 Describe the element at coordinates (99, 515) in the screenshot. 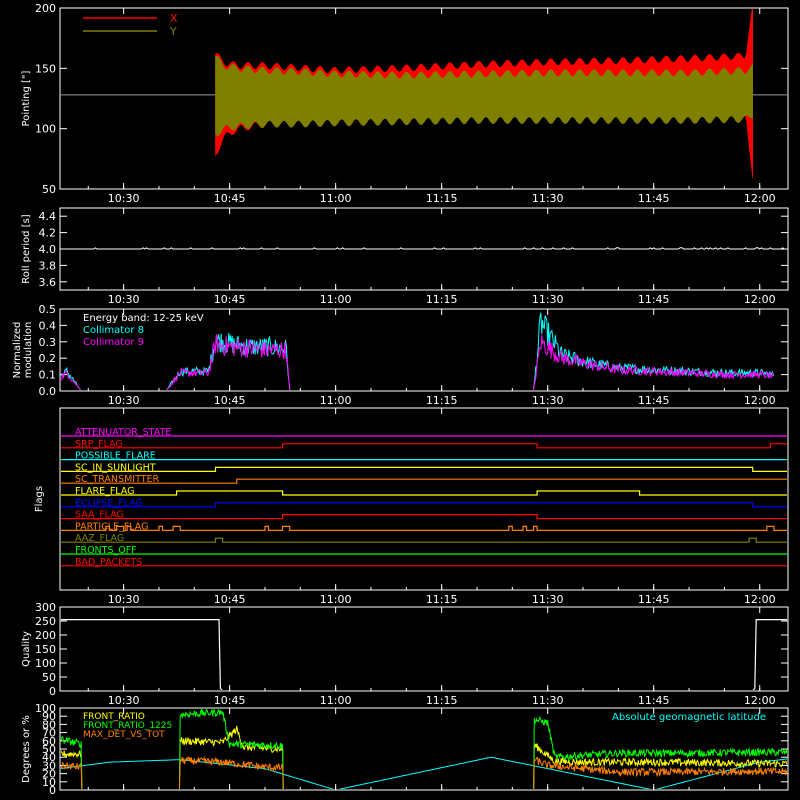

I see `flag-label-saa-flag: SAA_FLAG` at that location.